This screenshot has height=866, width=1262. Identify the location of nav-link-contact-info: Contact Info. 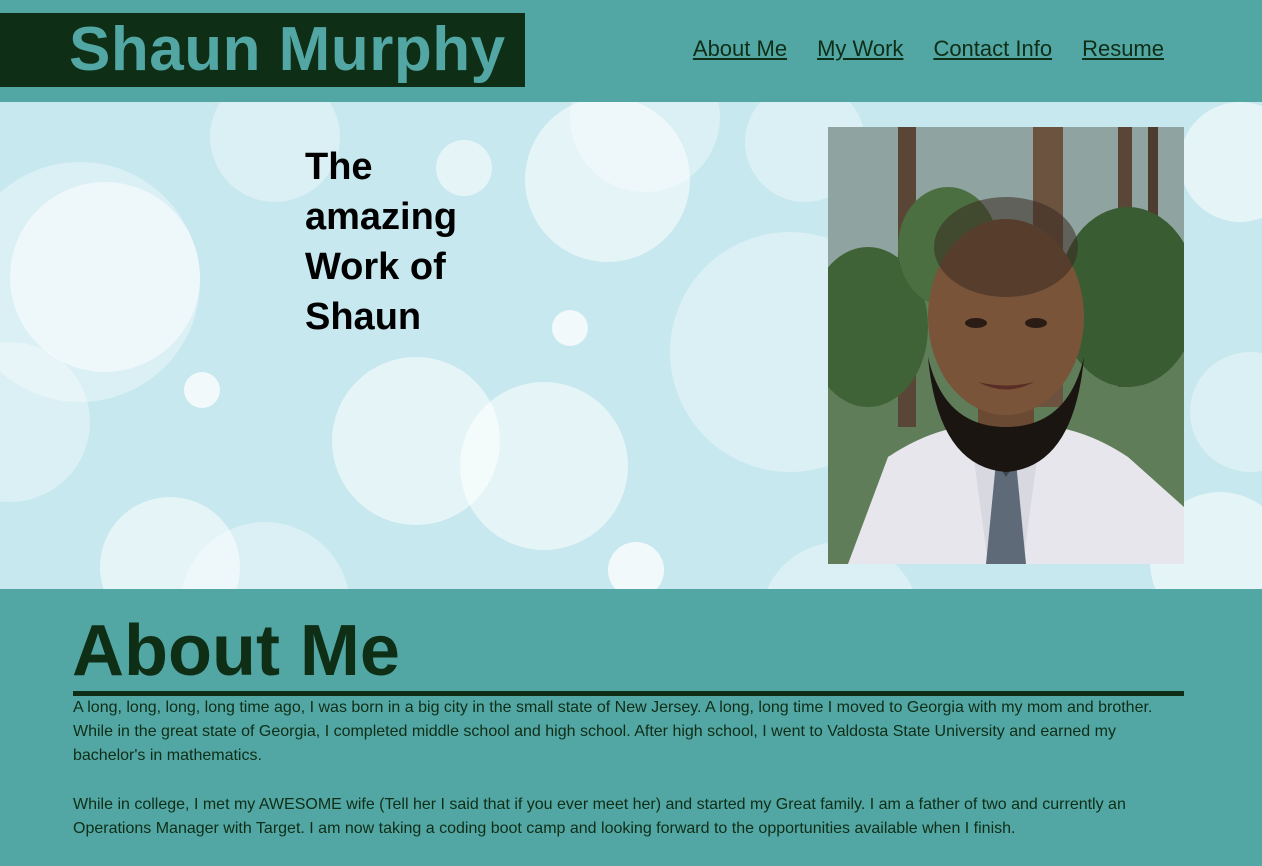
(992, 49).